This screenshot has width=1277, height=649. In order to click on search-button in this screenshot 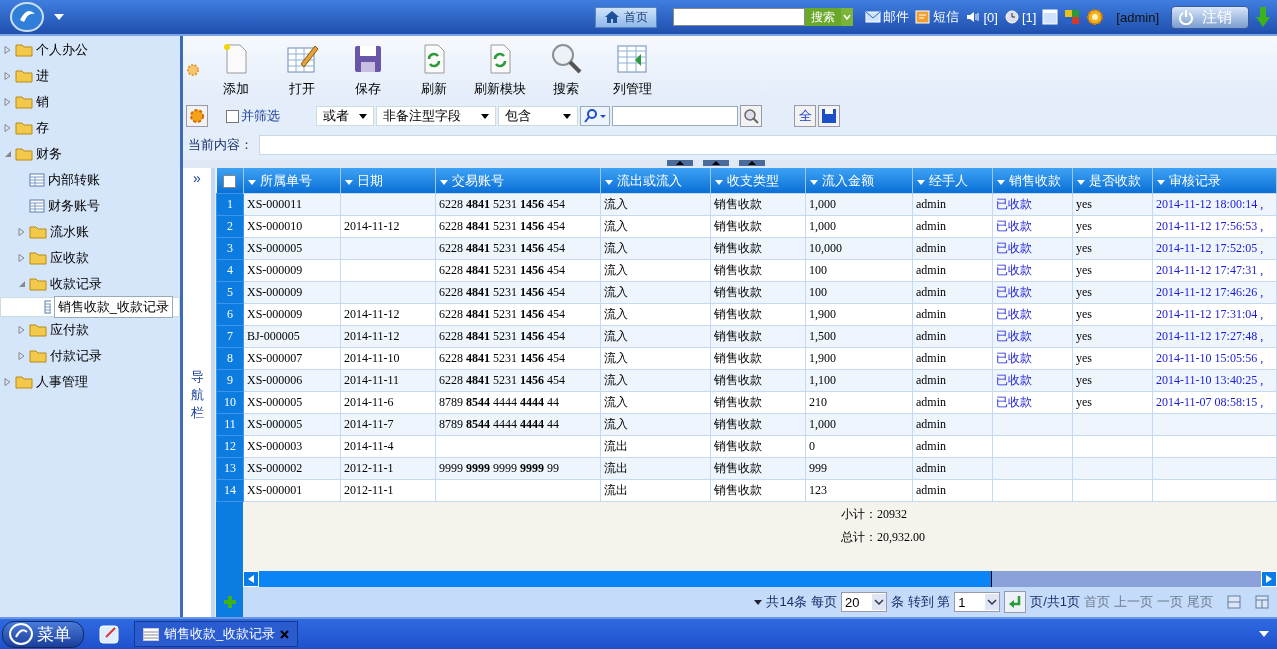, I will do `click(751, 116)`.